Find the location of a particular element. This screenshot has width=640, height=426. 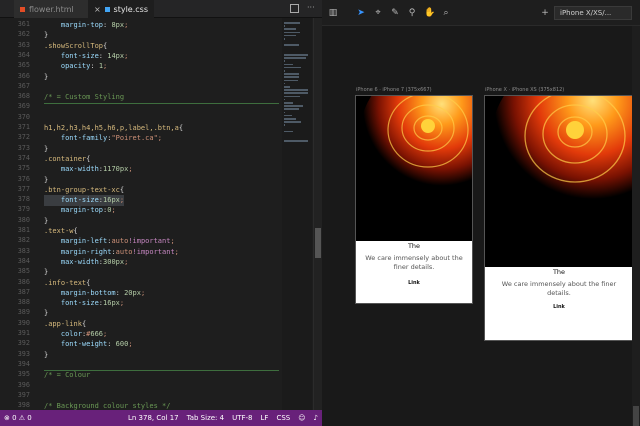

add-icon: + is located at coordinates (545, 13).